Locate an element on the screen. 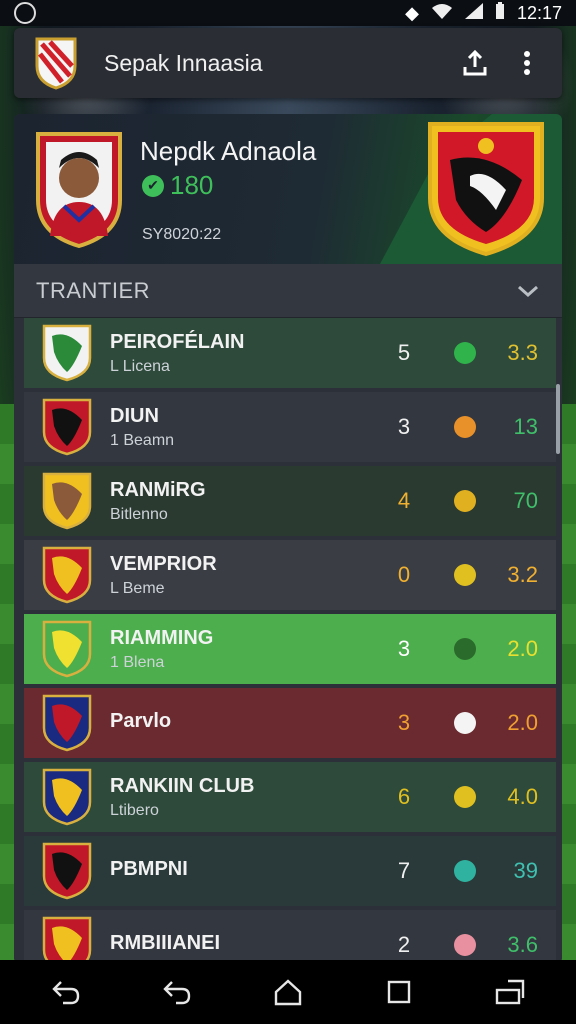 This screenshot has height=1024, width=576. team-subtitle: 1 Beamn is located at coordinates (142, 440).